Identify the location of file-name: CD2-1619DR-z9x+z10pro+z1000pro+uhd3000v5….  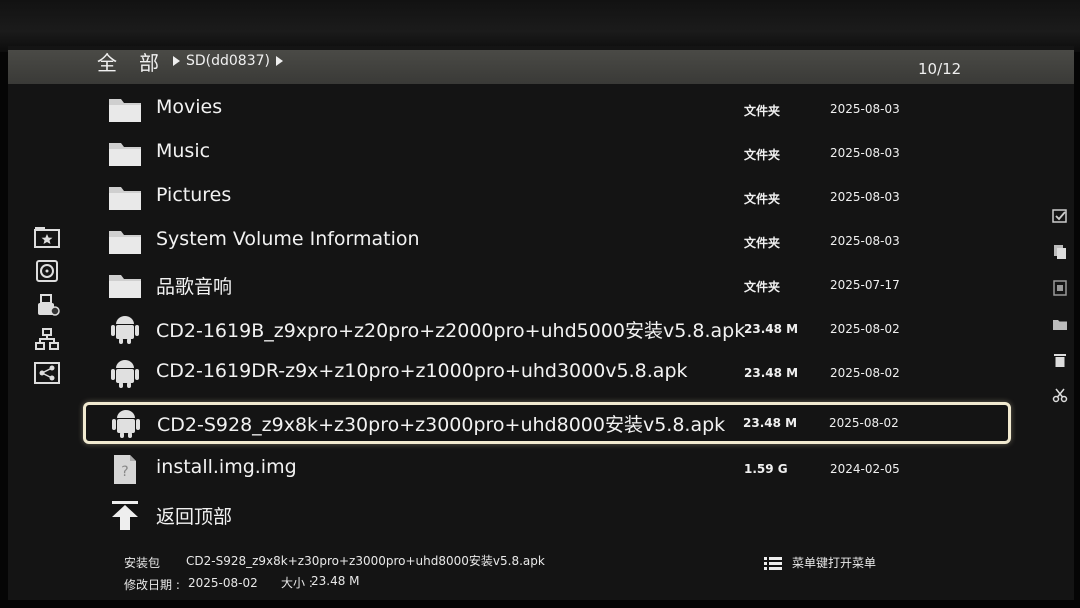
(422, 371).